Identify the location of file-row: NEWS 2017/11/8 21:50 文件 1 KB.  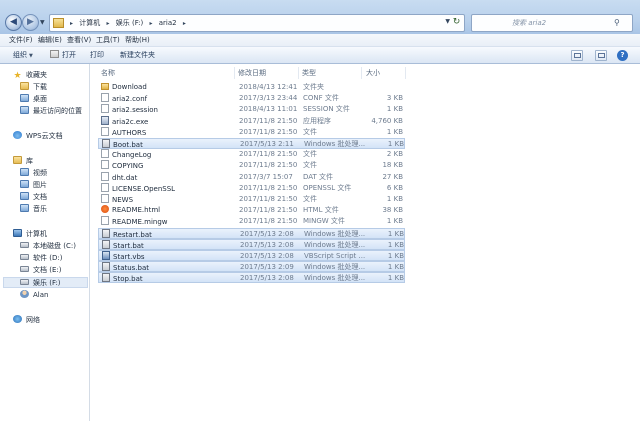
(251, 199).